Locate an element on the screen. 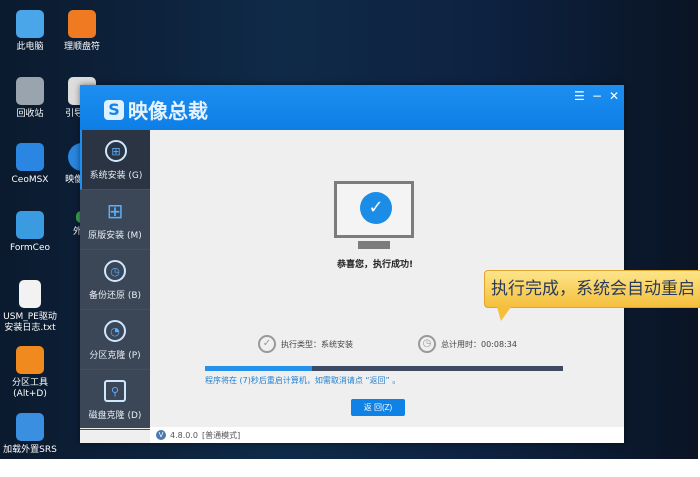 This screenshot has height=477, width=700. pie-chart-icon: ◔ is located at coordinates (115, 331).